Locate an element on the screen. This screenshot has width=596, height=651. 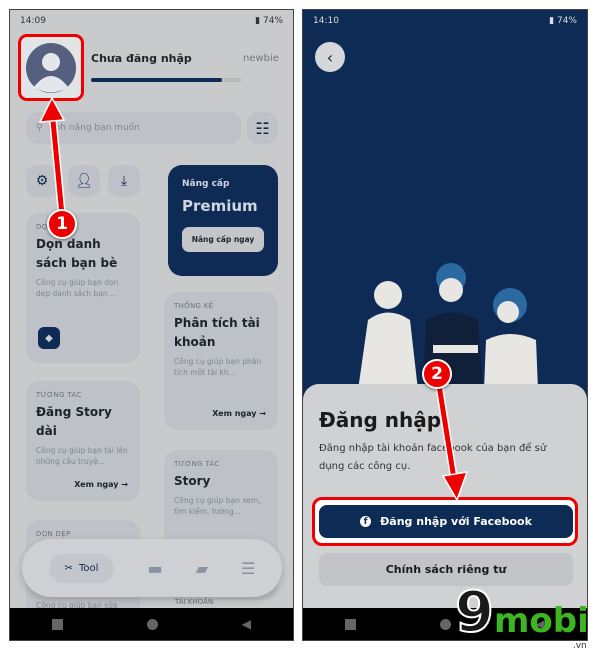
watermark-logo: 9 mobi .vn is located at coordinates (521, 615).